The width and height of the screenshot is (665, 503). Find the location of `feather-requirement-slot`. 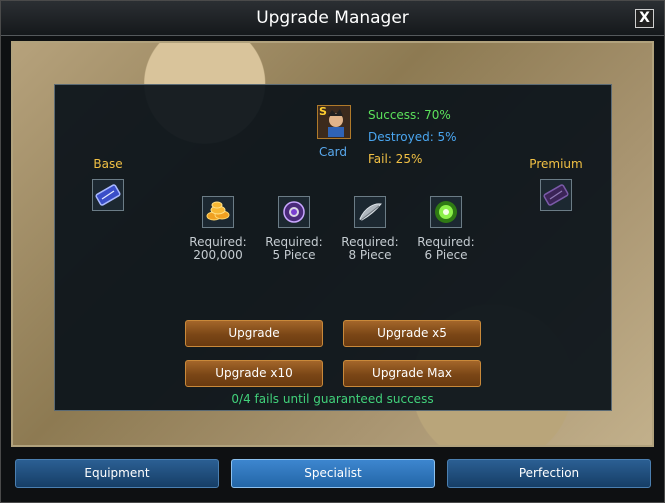

feather-requirement-slot is located at coordinates (370, 212).